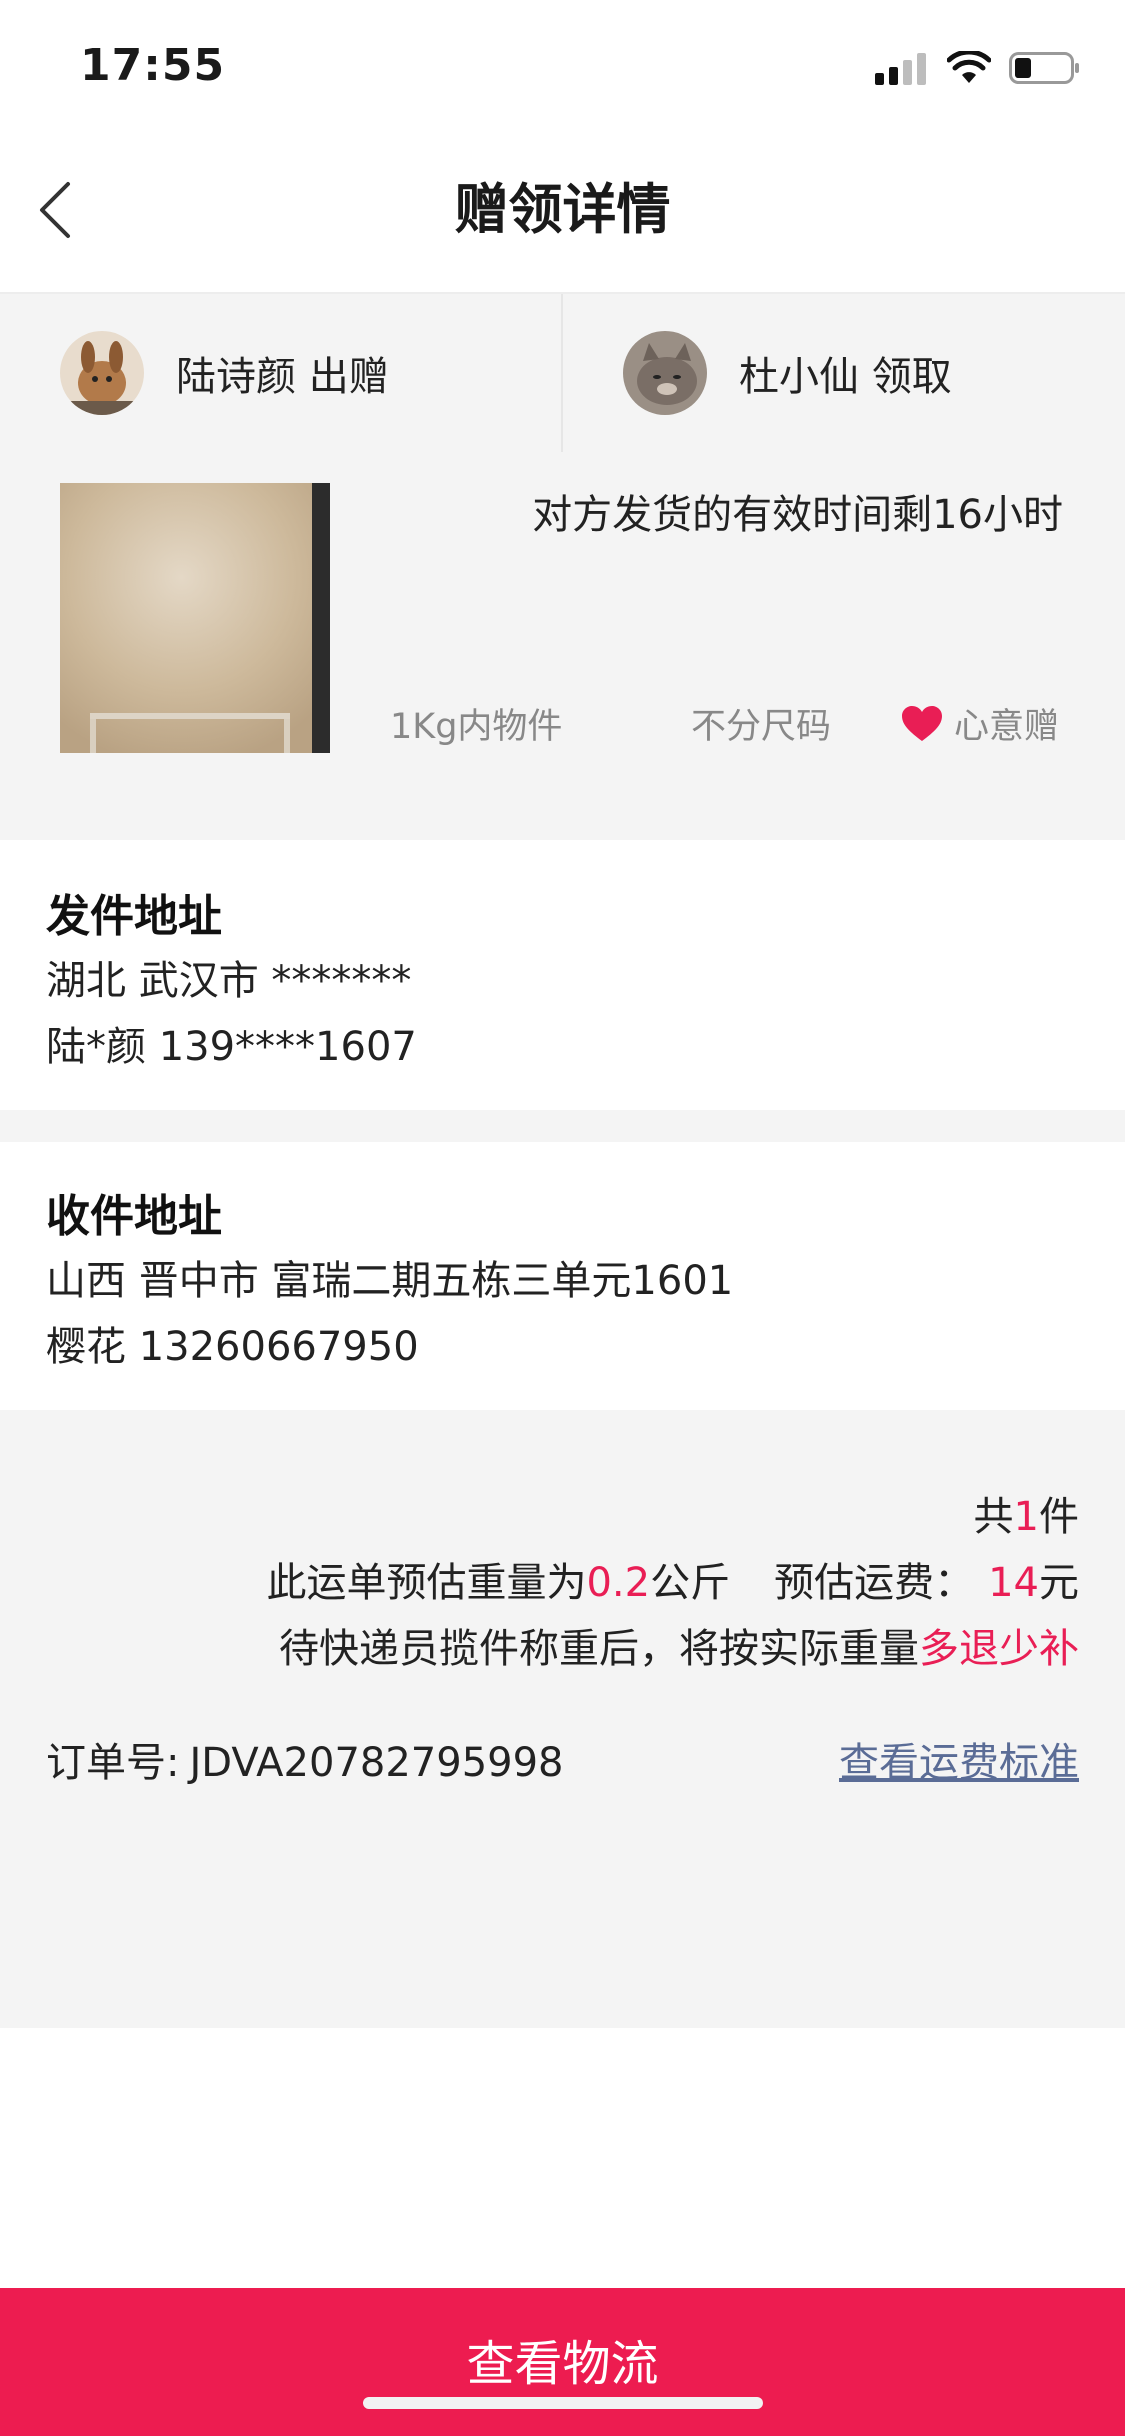 This screenshot has width=1125, height=2436. What do you see at coordinates (376, 1763) in the screenshot?
I see `order-number-value: JDVA20782795998` at bounding box center [376, 1763].